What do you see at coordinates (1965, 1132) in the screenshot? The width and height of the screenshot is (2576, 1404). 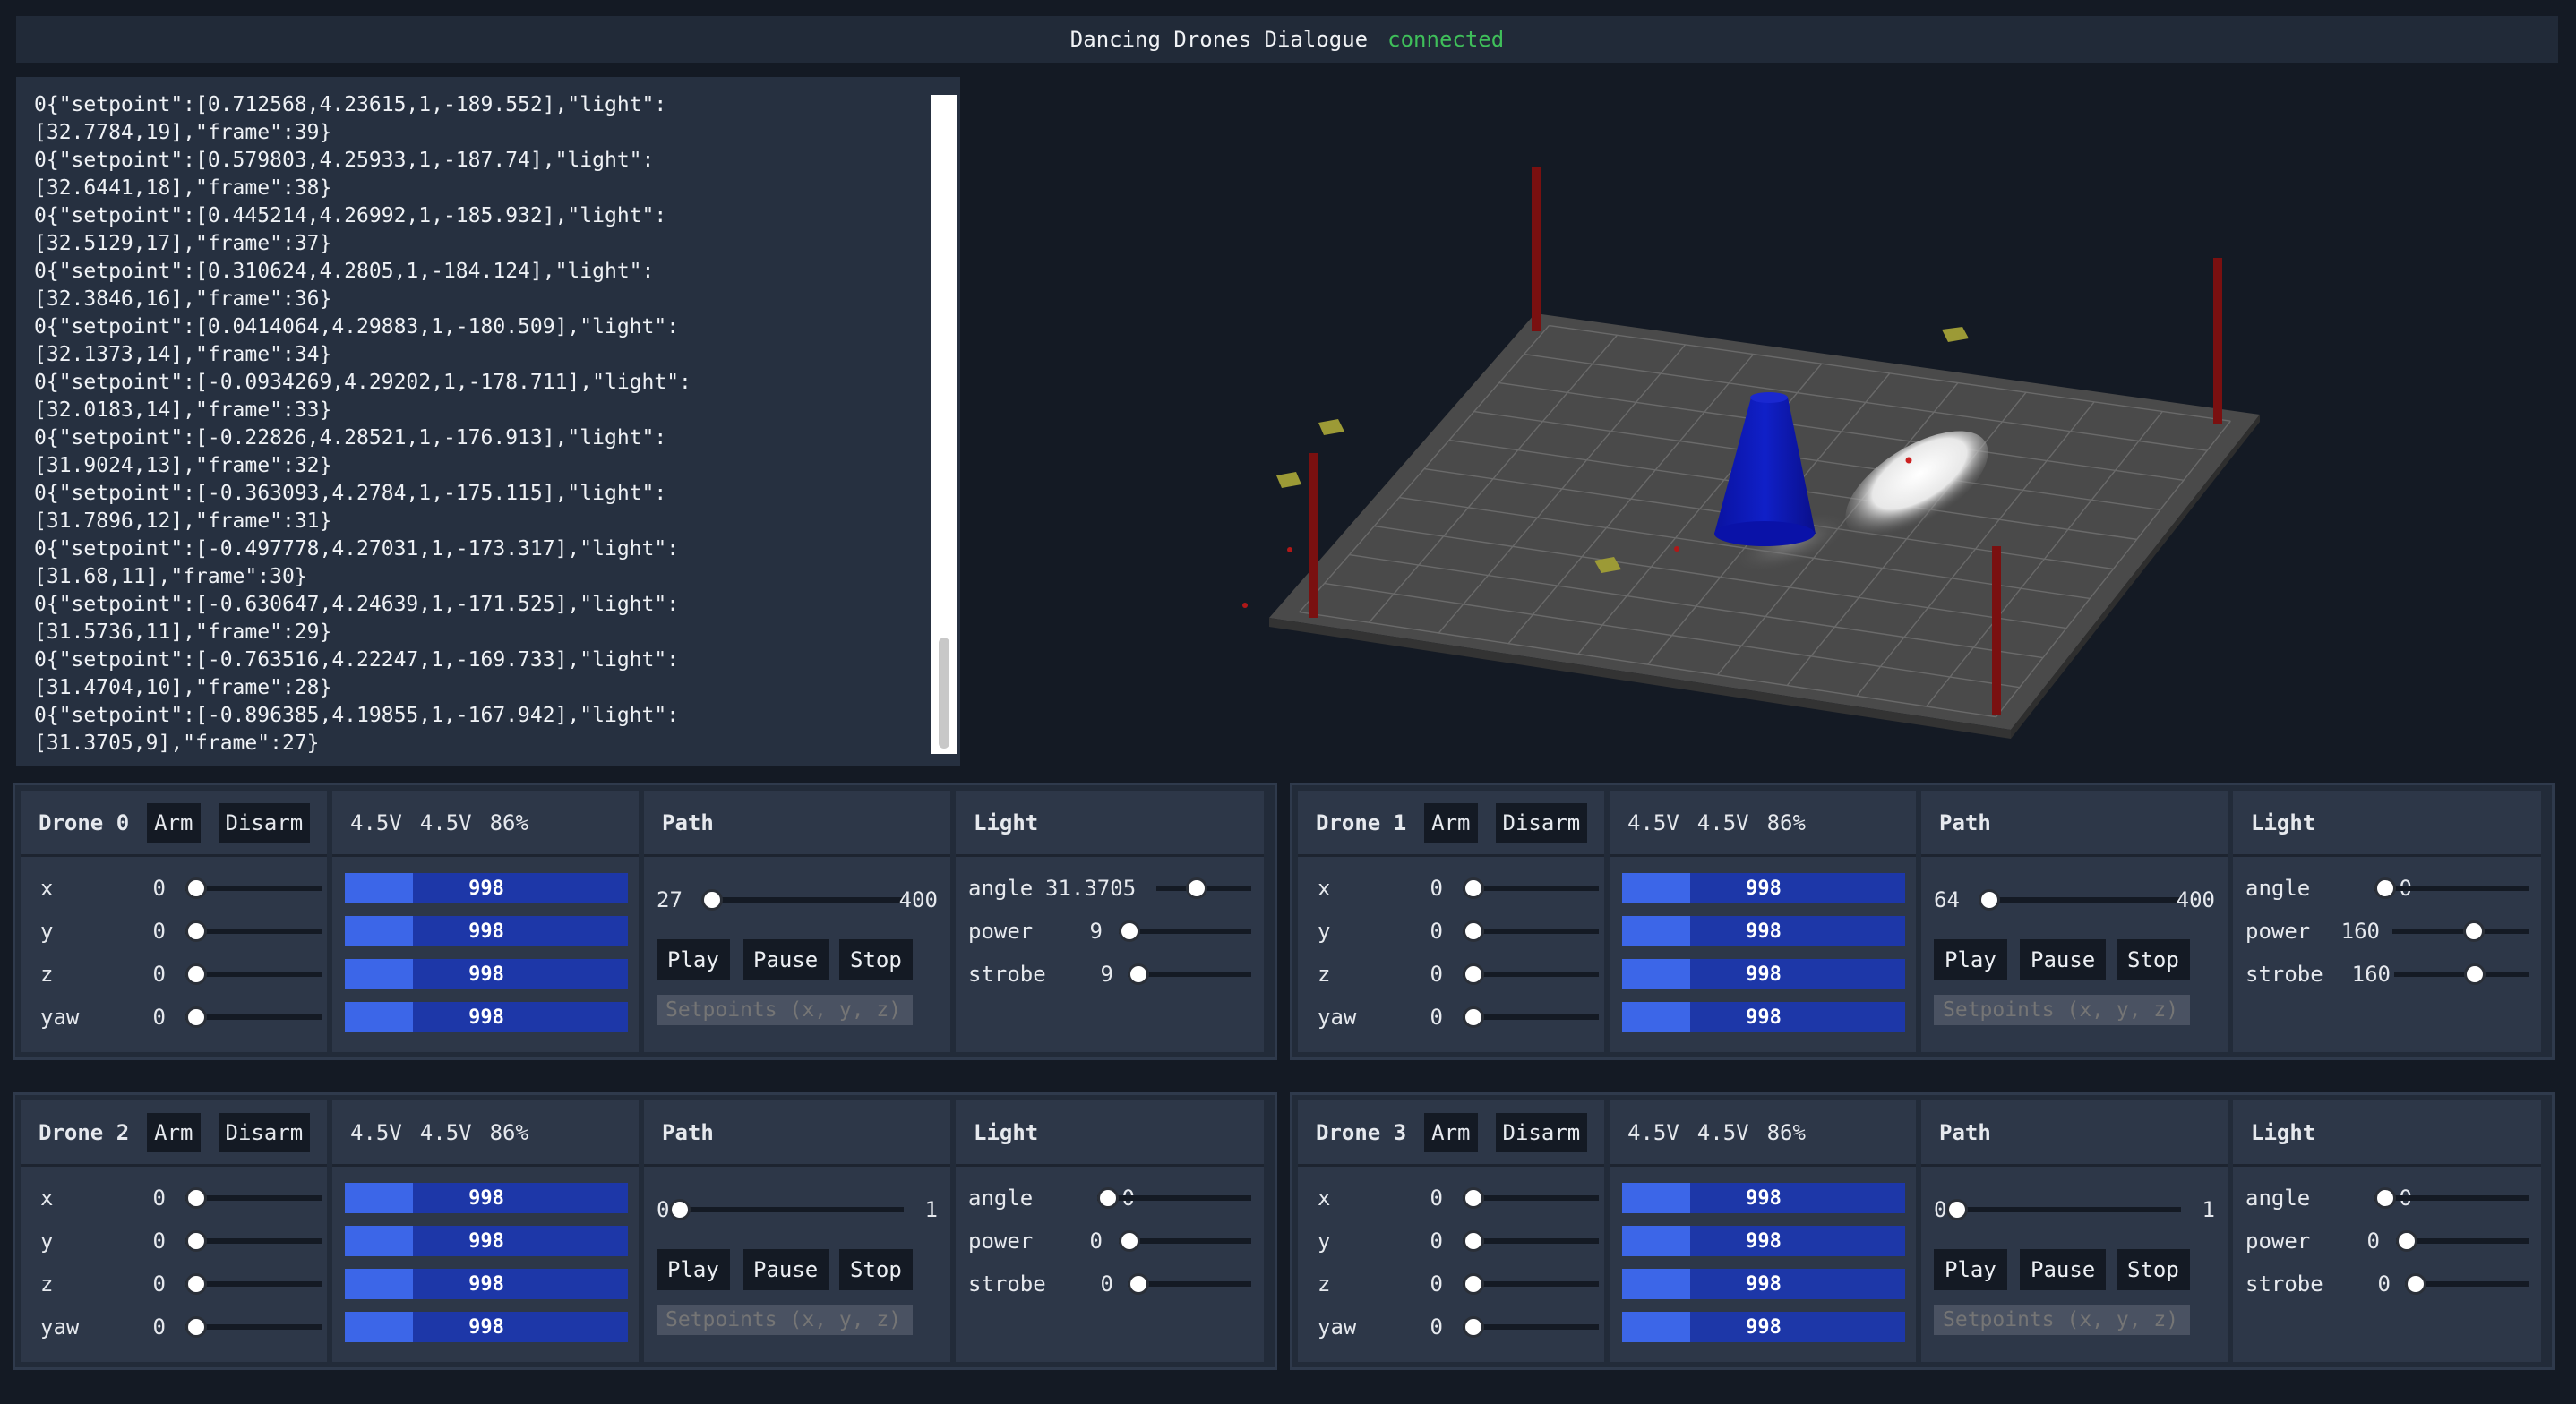 I see `path-title: Path` at bounding box center [1965, 1132].